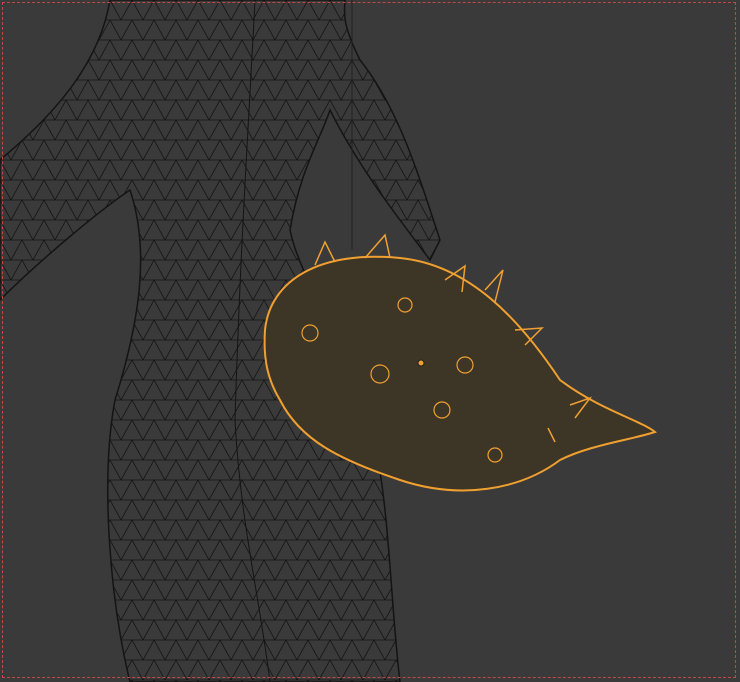 Image resolution: width=740 pixels, height=682 pixels. Describe the element at coordinates (421, 363) in the screenshot. I see `object-origin-icon` at that location.